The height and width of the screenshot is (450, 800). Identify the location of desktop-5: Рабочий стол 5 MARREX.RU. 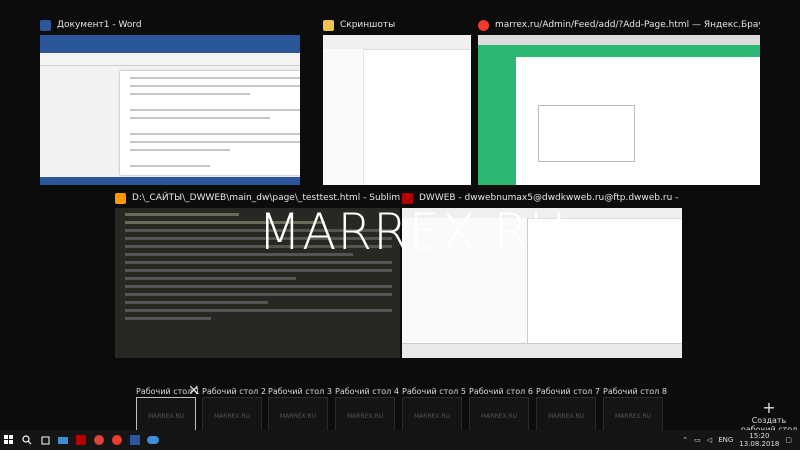
(434, 410).